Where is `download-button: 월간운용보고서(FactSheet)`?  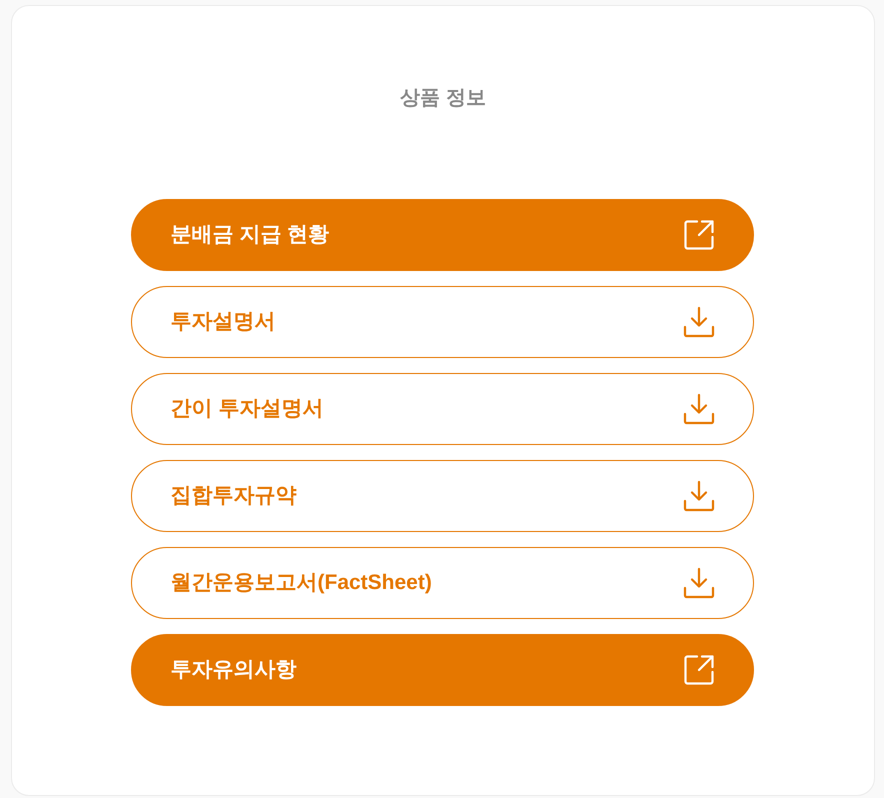
download-button: 월간운용보고서(FactSheet) is located at coordinates (442, 583).